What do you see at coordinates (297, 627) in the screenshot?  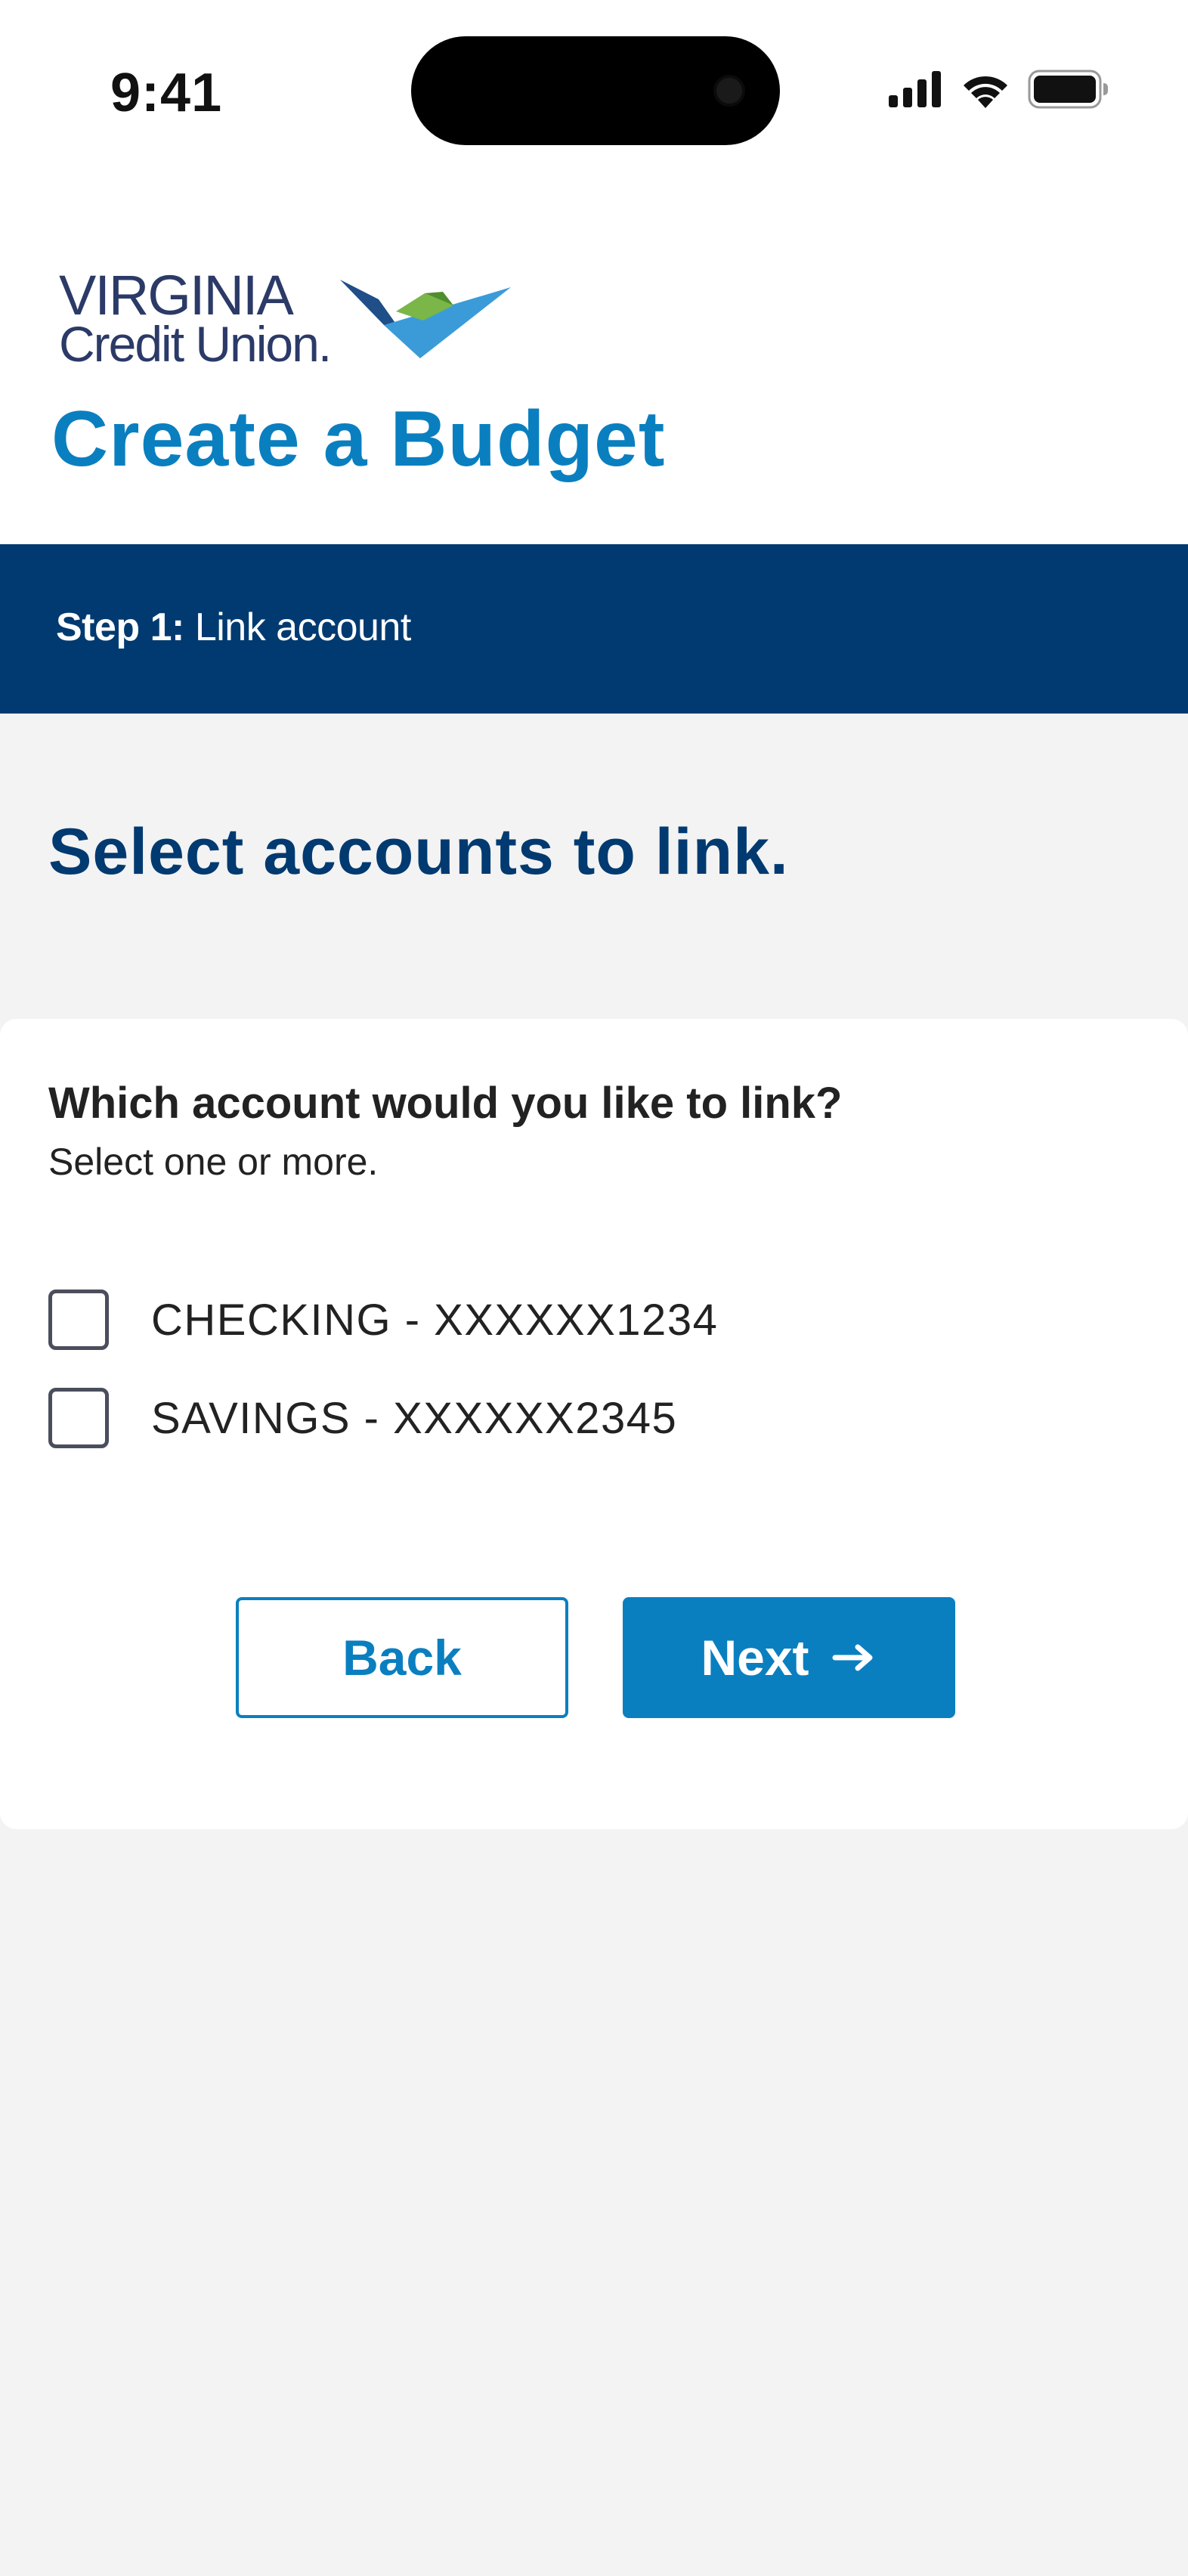 I see `step-description: Link account` at bounding box center [297, 627].